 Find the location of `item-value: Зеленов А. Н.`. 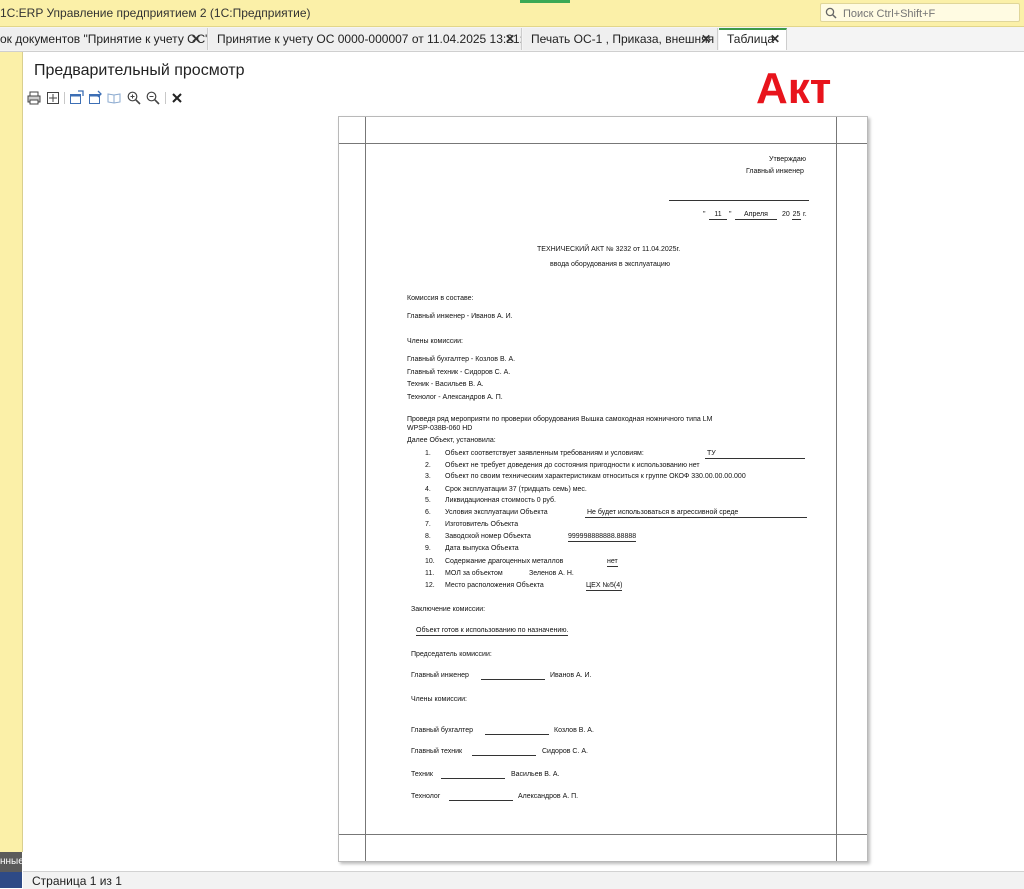

item-value: Зеленов А. Н. is located at coordinates (551, 573).